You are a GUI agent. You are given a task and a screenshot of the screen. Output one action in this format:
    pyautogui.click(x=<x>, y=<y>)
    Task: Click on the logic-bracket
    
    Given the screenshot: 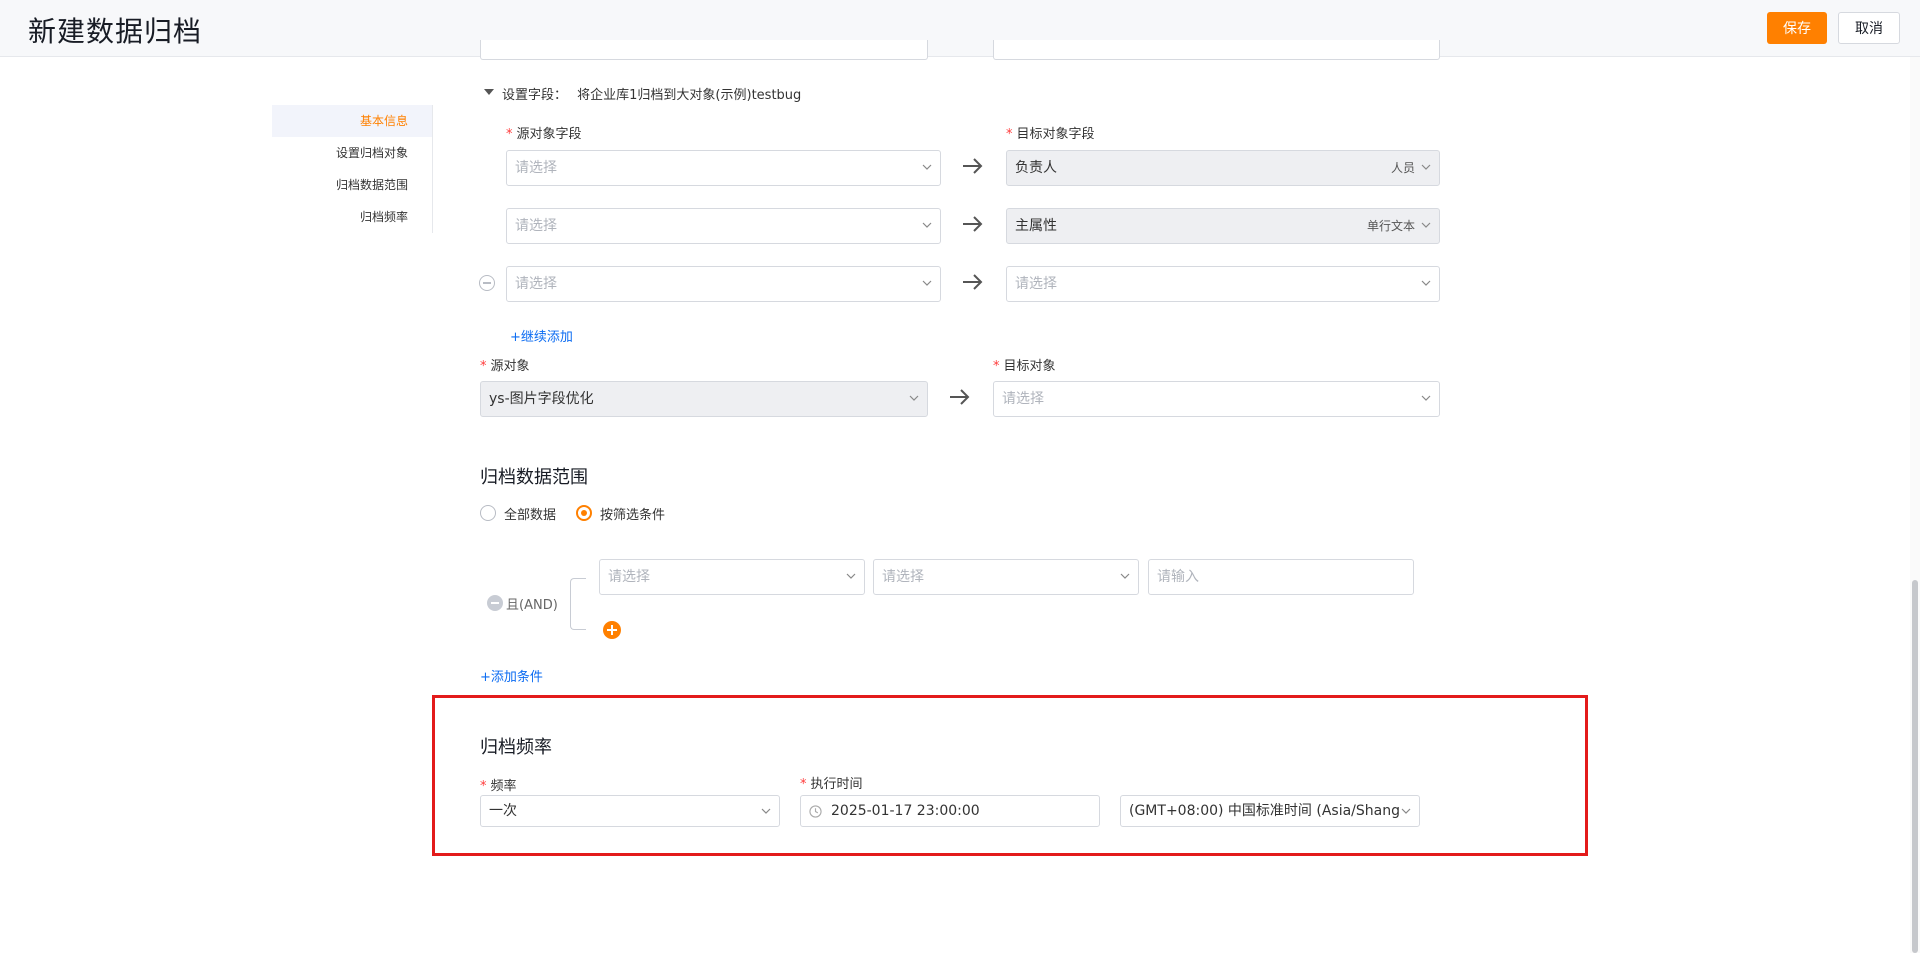 What is the action you would take?
    pyautogui.click(x=578, y=604)
    